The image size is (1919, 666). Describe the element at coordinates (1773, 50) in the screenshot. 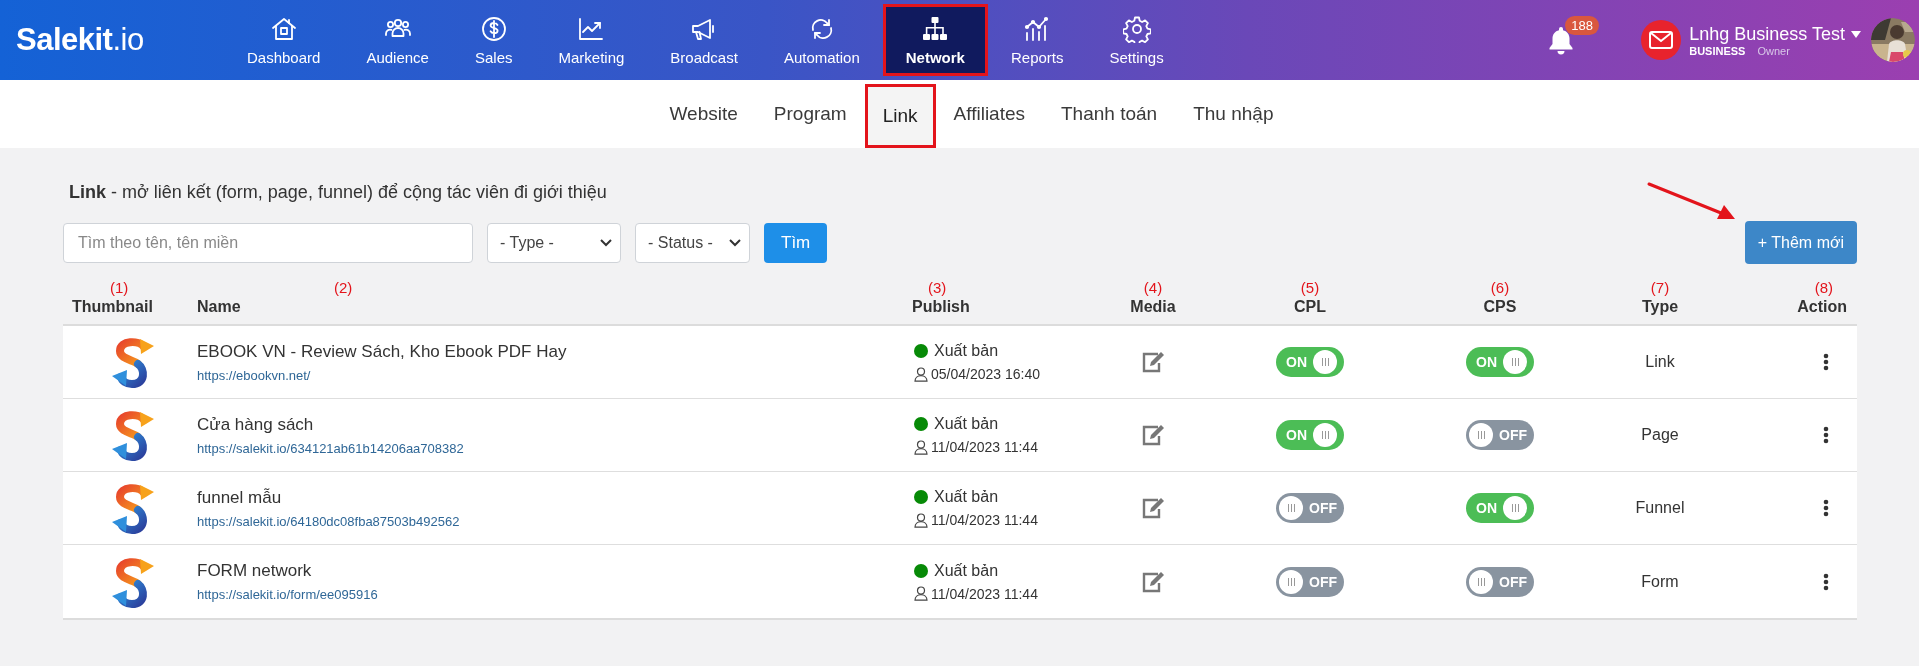

I see `account-role: Owner` at that location.